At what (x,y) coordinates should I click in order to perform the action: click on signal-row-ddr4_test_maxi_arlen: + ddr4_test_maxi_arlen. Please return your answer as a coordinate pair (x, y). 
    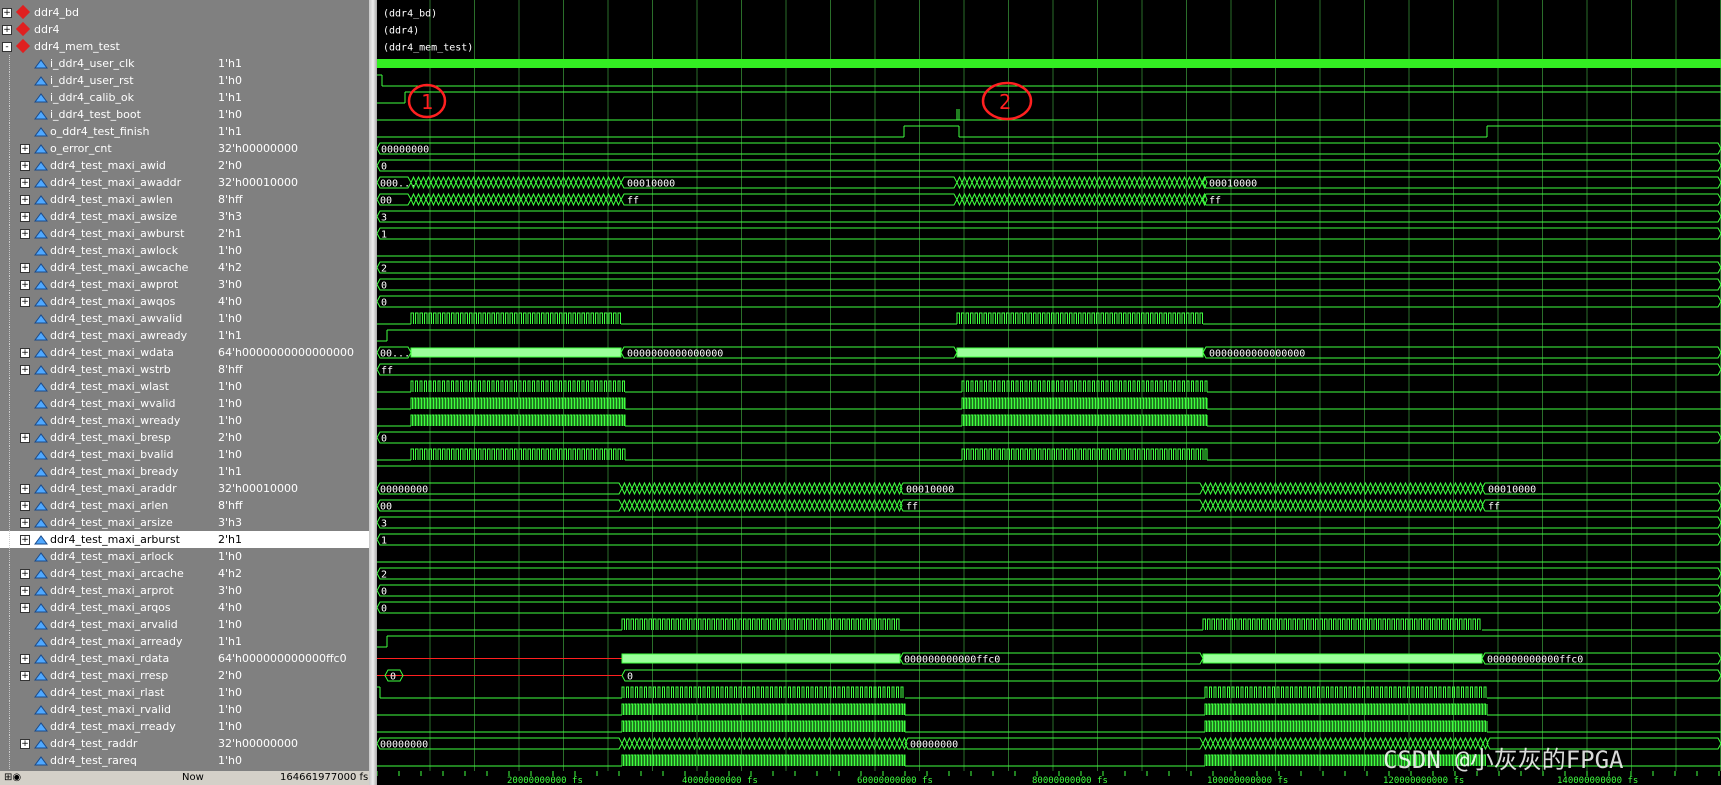
    Looking at the image, I should click on (107, 505).